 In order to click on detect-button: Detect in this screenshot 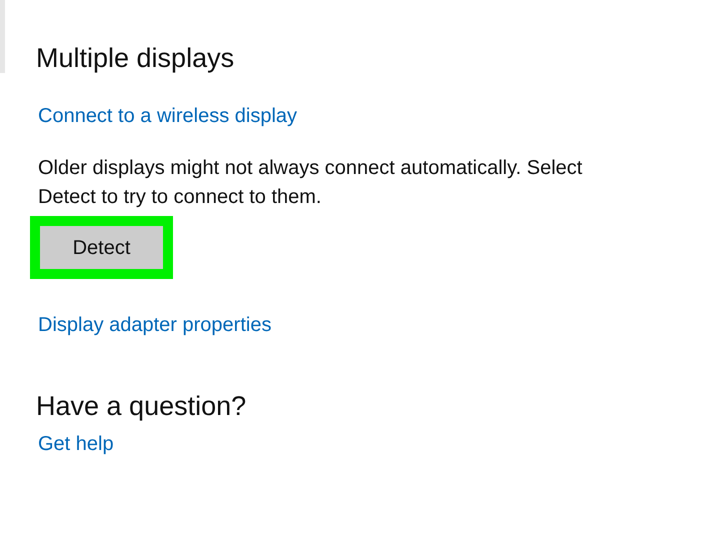, I will do `click(101, 247)`.